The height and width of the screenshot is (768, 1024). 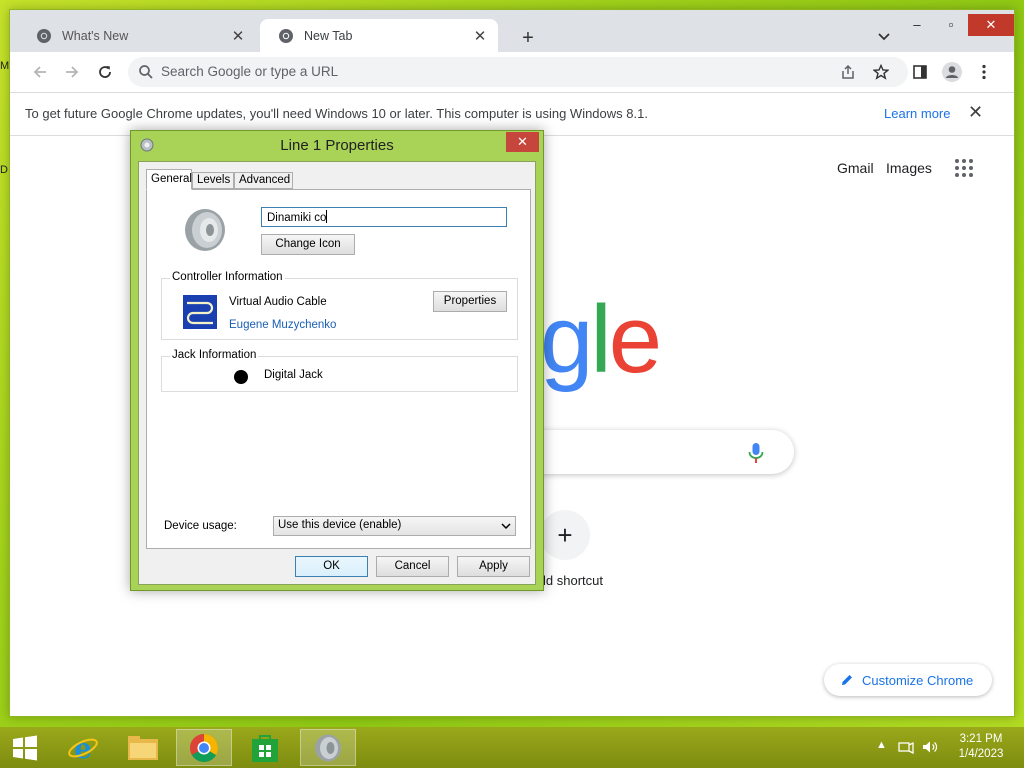 I want to click on svg-text: e, so click(x=83, y=748).